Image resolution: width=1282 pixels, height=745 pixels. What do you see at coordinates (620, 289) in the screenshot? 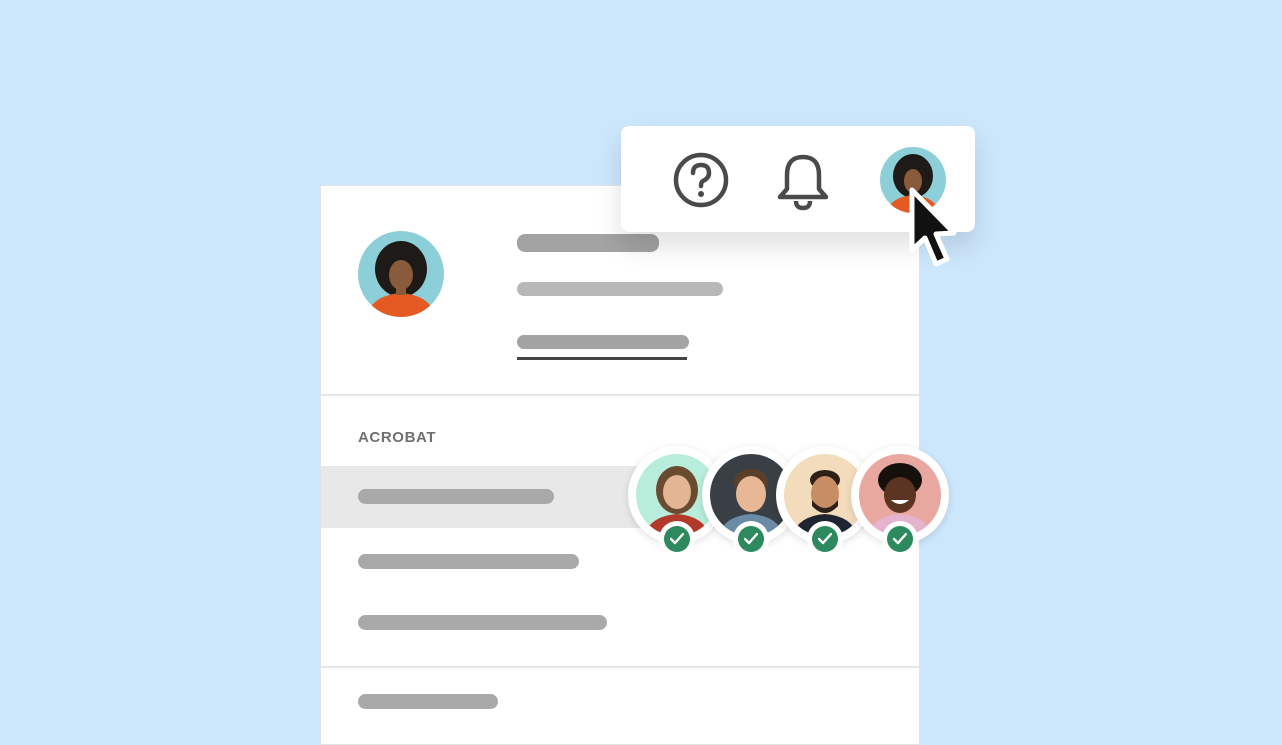
I see `profile-email-placeholder` at bounding box center [620, 289].